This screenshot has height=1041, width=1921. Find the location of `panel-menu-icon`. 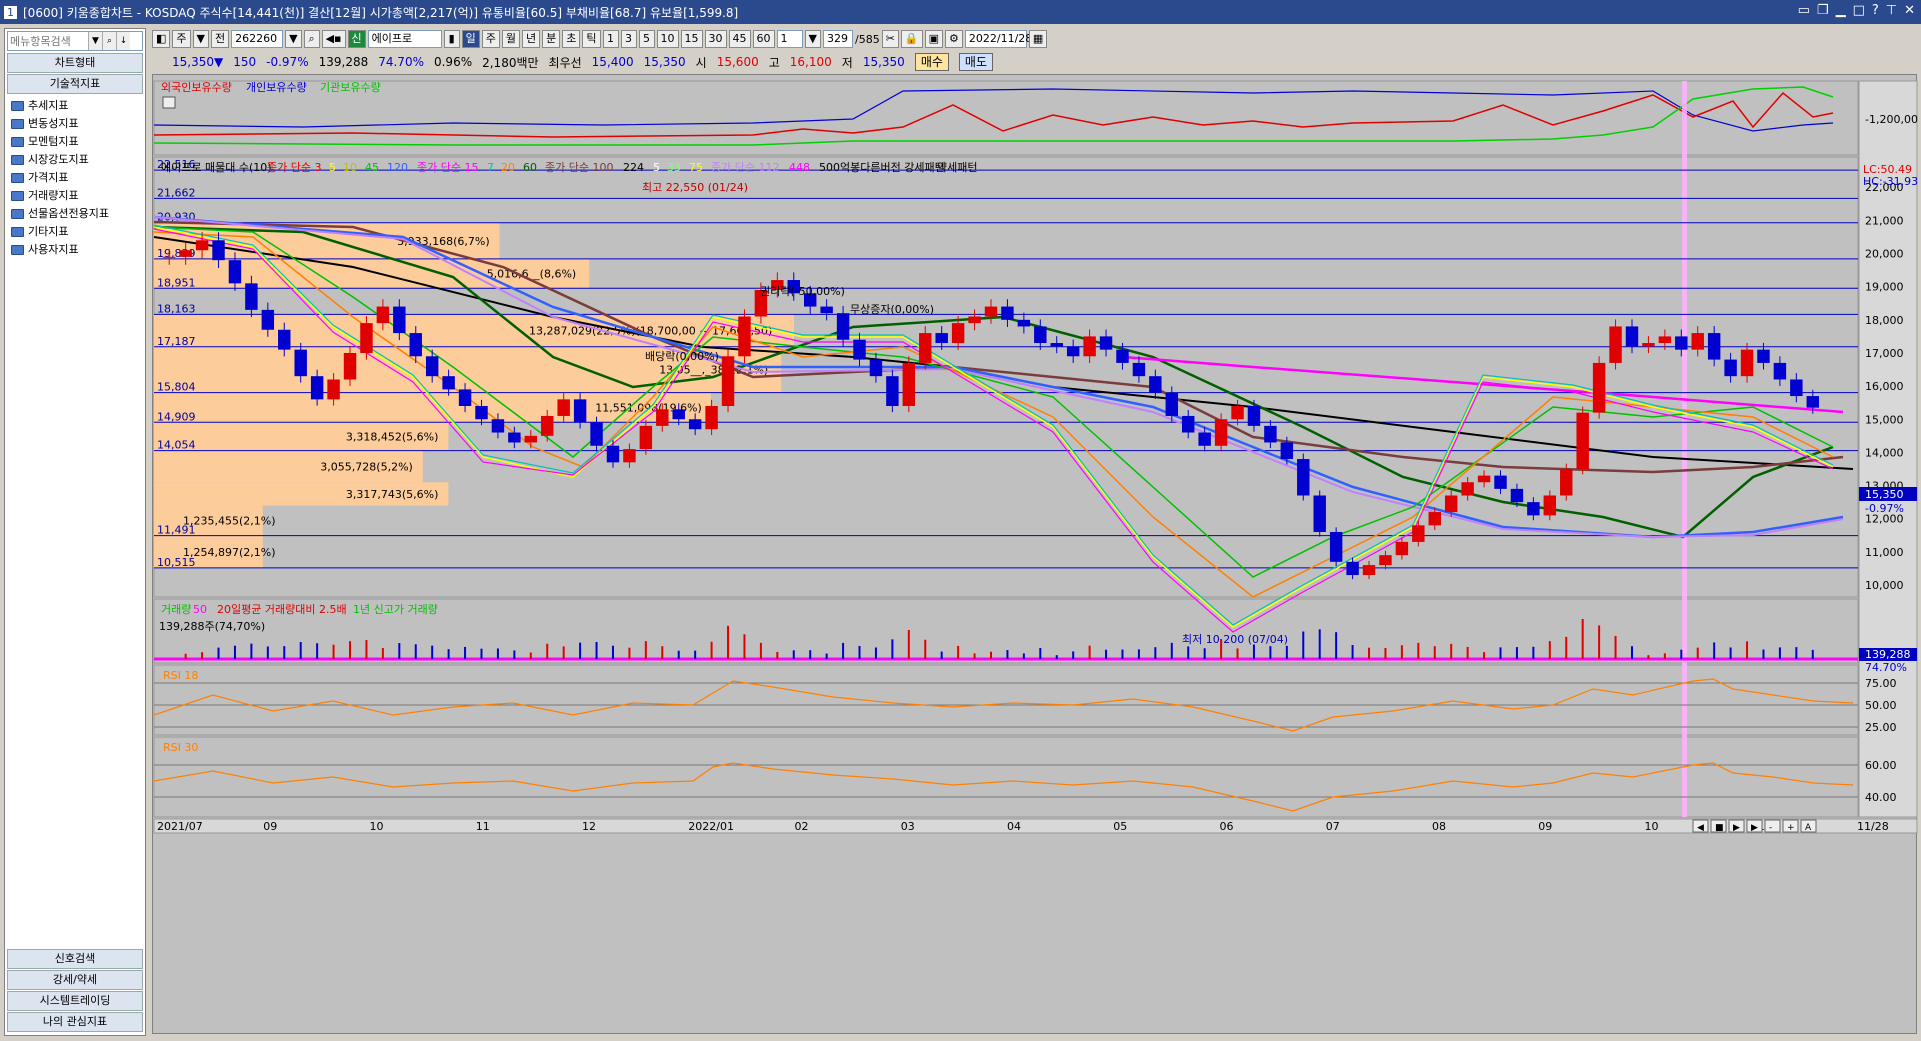

panel-menu-icon is located at coordinates (169, 102).